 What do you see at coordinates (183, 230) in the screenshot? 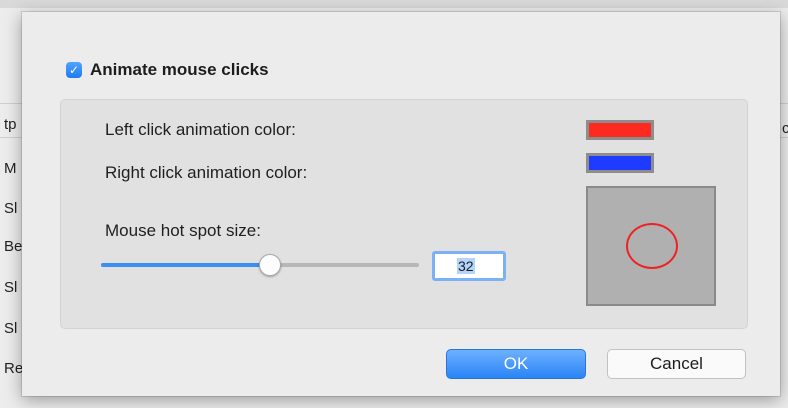
I see `hot-spot-size-label: Mouse hot spot size:` at bounding box center [183, 230].